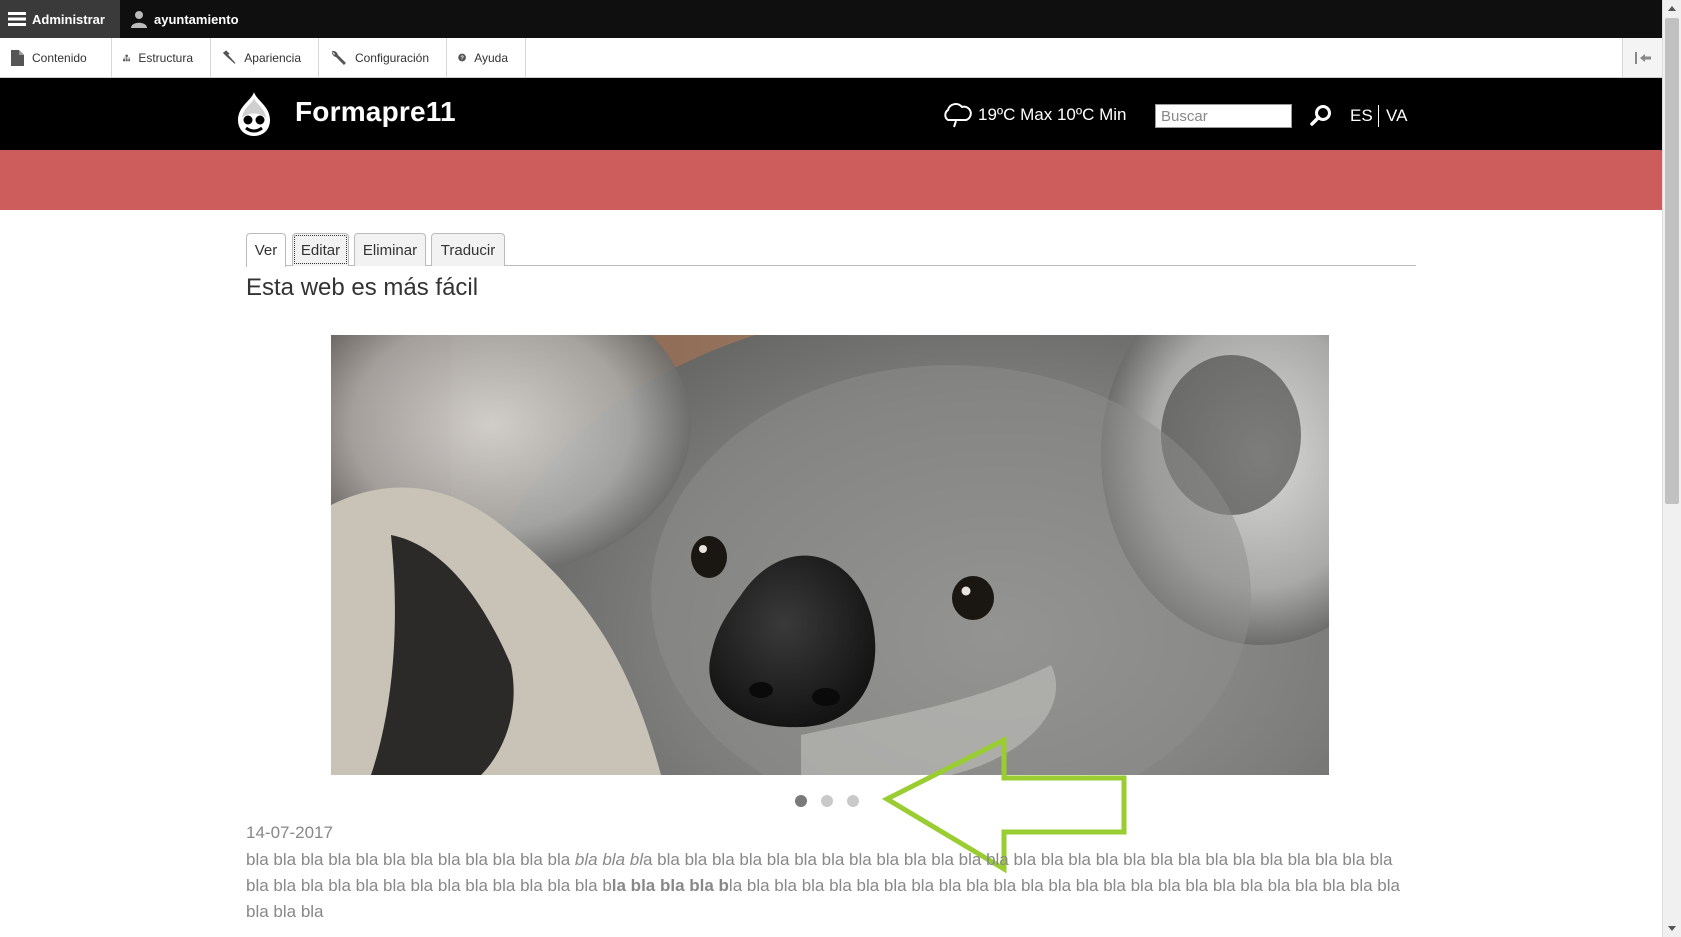  I want to click on tab-editar: Editar, so click(320, 249).